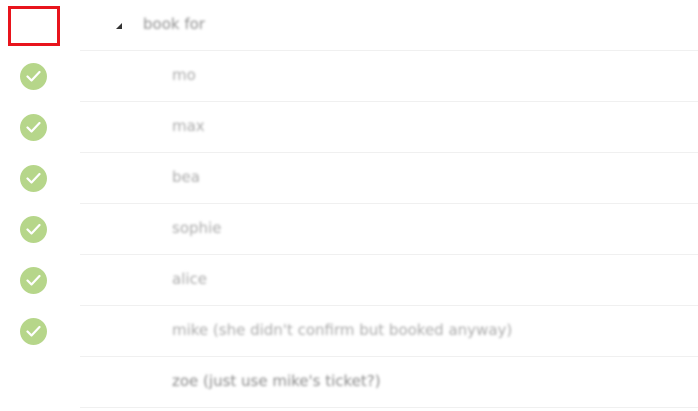  Describe the element at coordinates (349, 25) in the screenshot. I see `task-row-parent: book for` at that location.